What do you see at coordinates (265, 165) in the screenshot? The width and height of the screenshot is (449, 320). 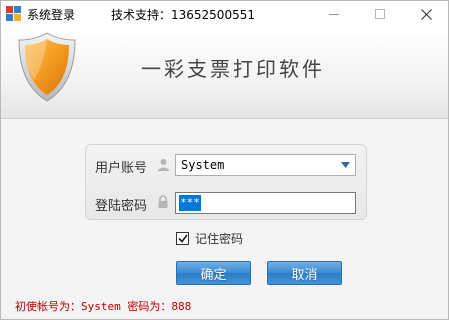 I see `username-select: System` at bounding box center [265, 165].